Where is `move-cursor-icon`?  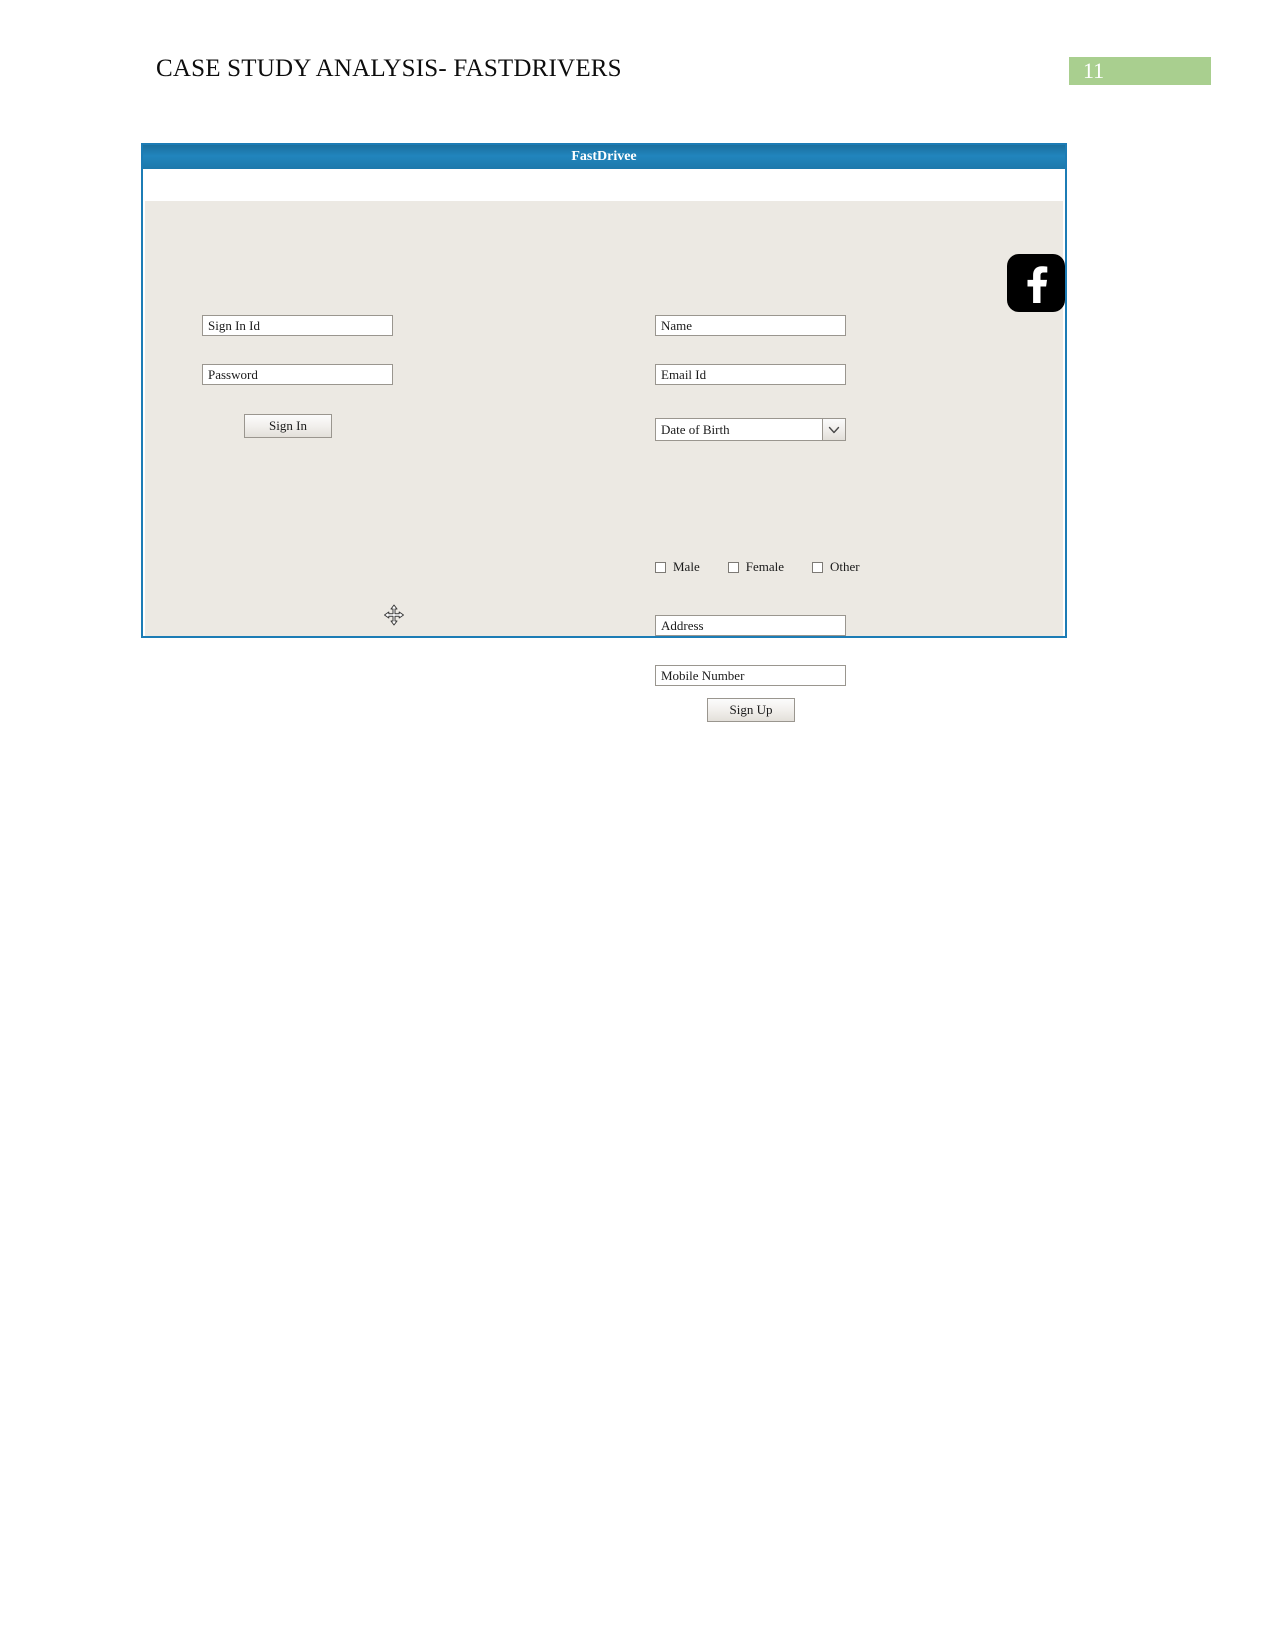 move-cursor-icon is located at coordinates (394, 615).